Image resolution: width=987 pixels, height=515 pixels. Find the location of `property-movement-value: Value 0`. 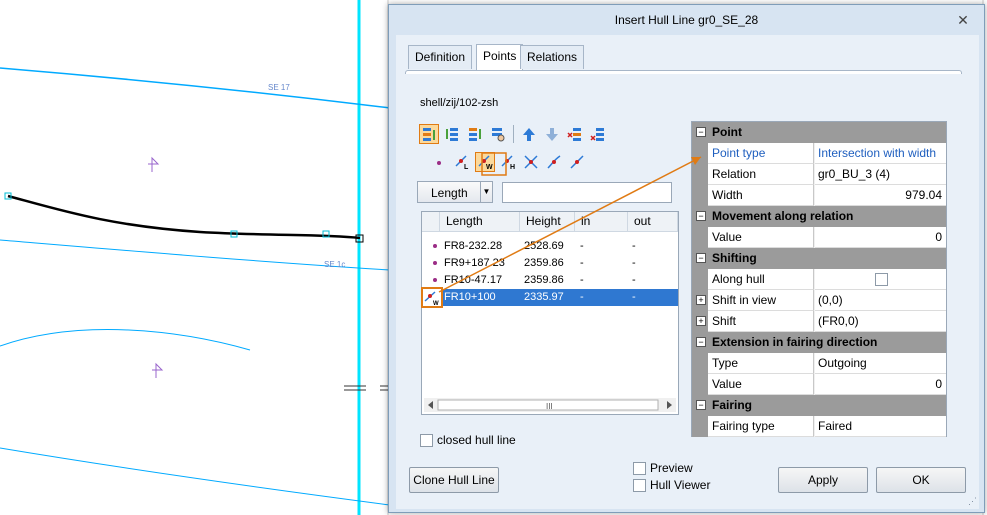

property-movement-value: Value 0 is located at coordinates (819, 237).